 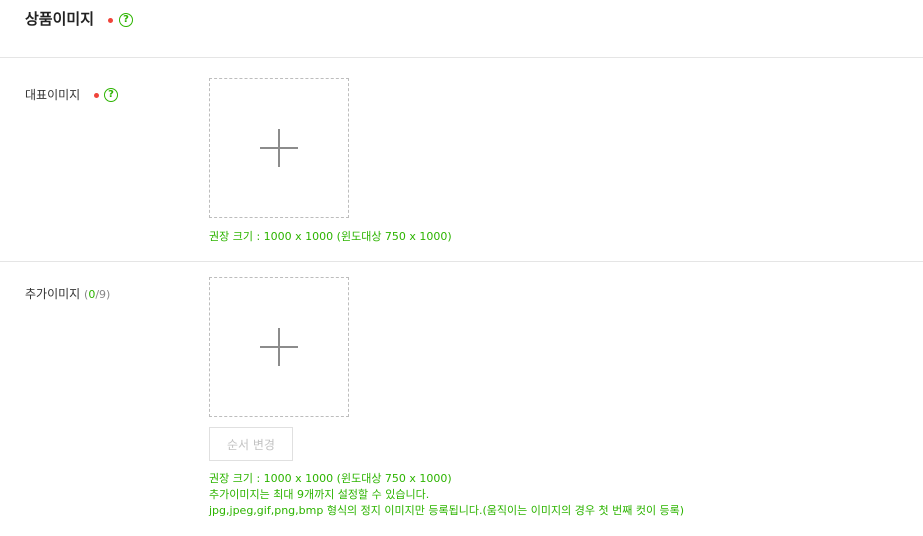 I want to click on additional-image-upload, so click(x=279, y=347).